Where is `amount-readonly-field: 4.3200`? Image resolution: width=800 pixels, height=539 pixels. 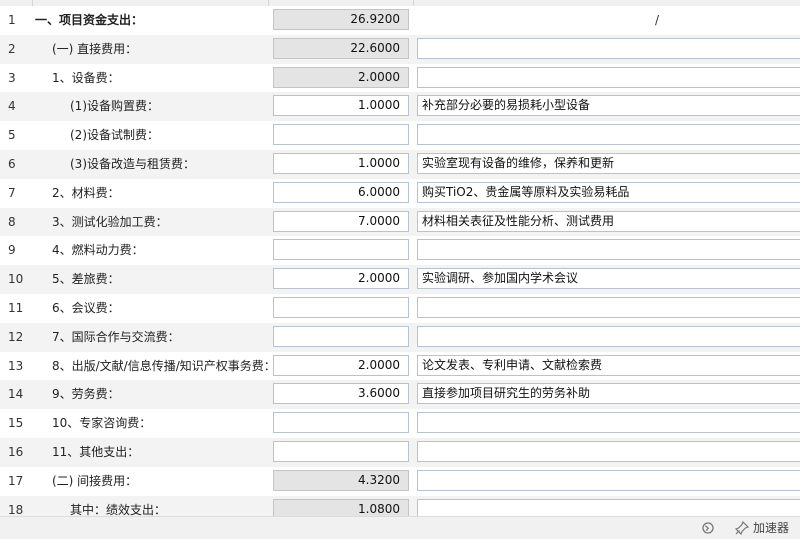
amount-readonly-field: 4.3200 is located at coordinates (341, 480).